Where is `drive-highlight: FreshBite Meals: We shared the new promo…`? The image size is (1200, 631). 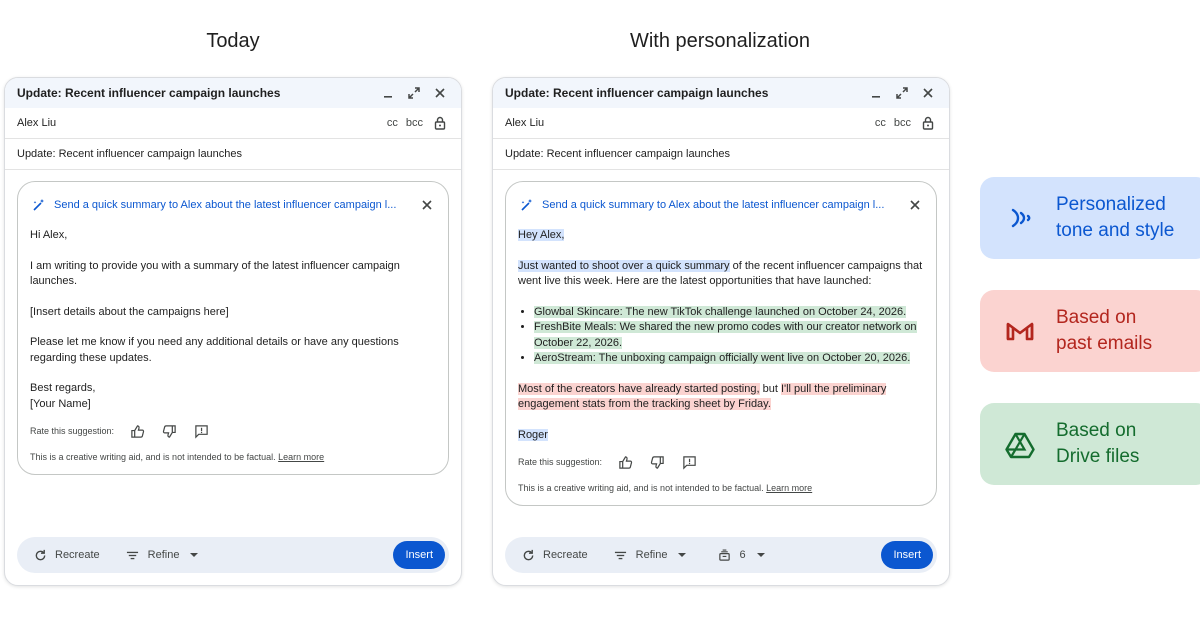 drive-highlight: FreshBite Meals: We shared the new promo… is located at coordinates (725, 335).